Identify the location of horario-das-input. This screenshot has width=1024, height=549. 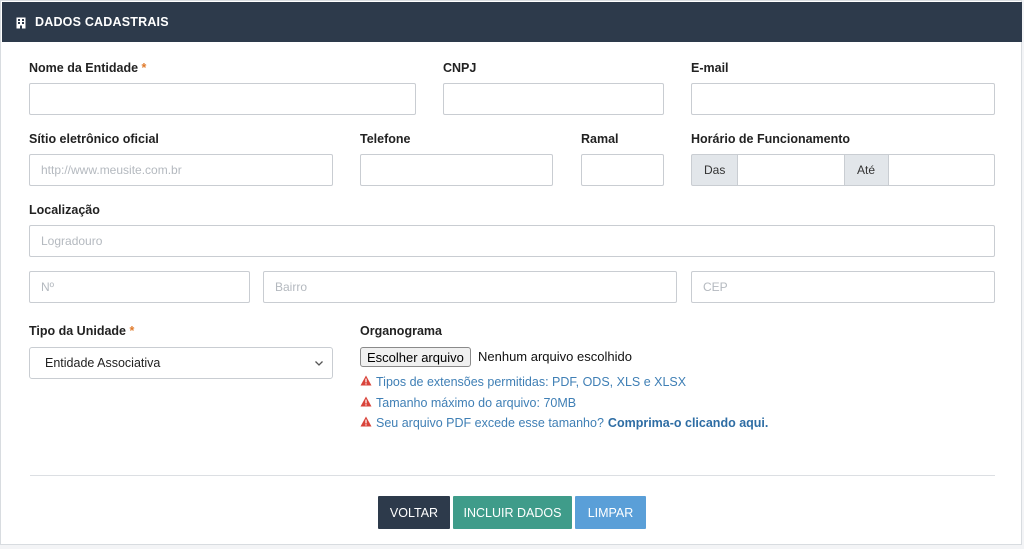
(791, 170).